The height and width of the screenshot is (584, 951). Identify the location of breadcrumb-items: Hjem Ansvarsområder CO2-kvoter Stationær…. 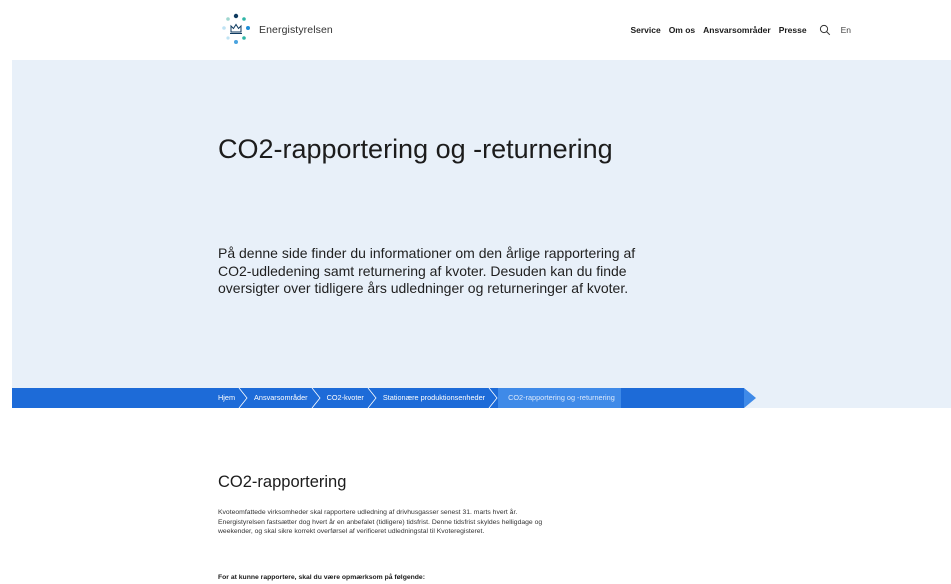
(419, 398).